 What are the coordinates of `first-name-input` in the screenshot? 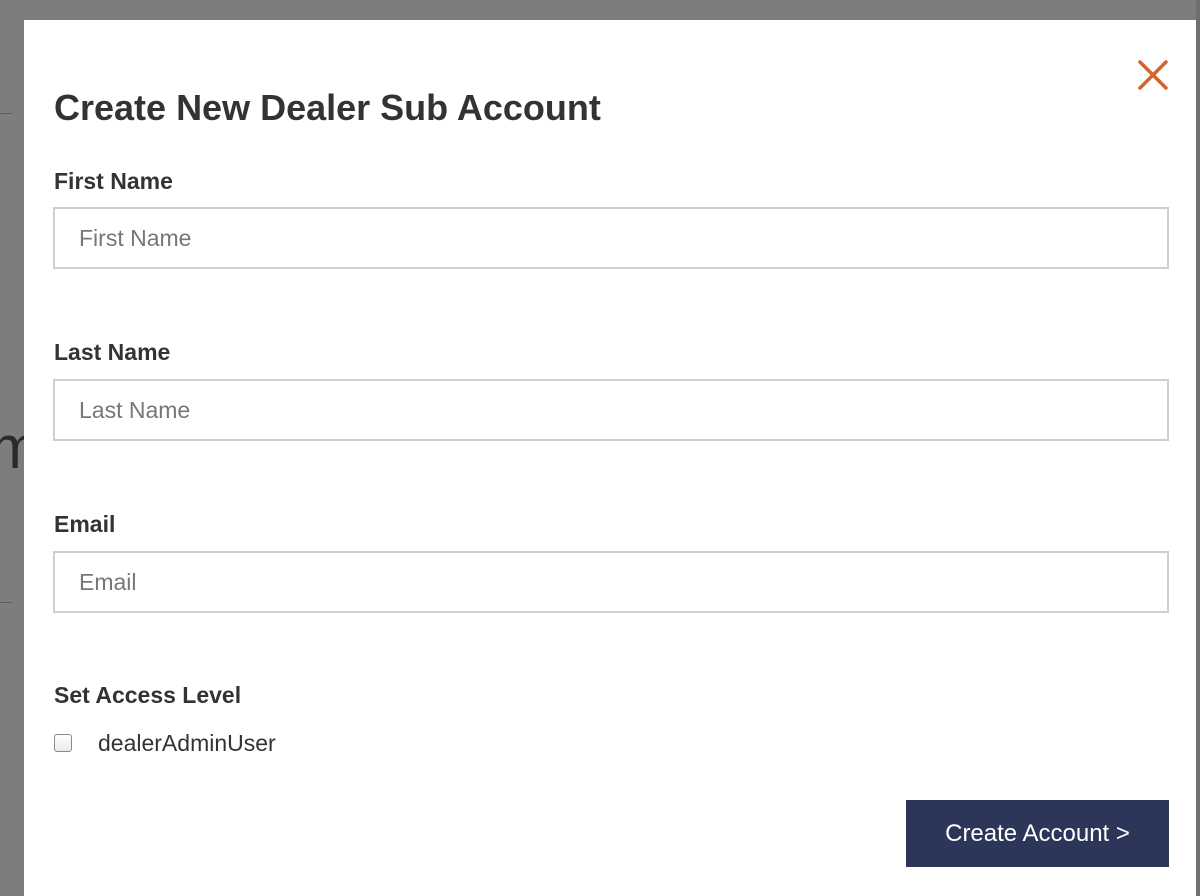 It's located at (611, 238).